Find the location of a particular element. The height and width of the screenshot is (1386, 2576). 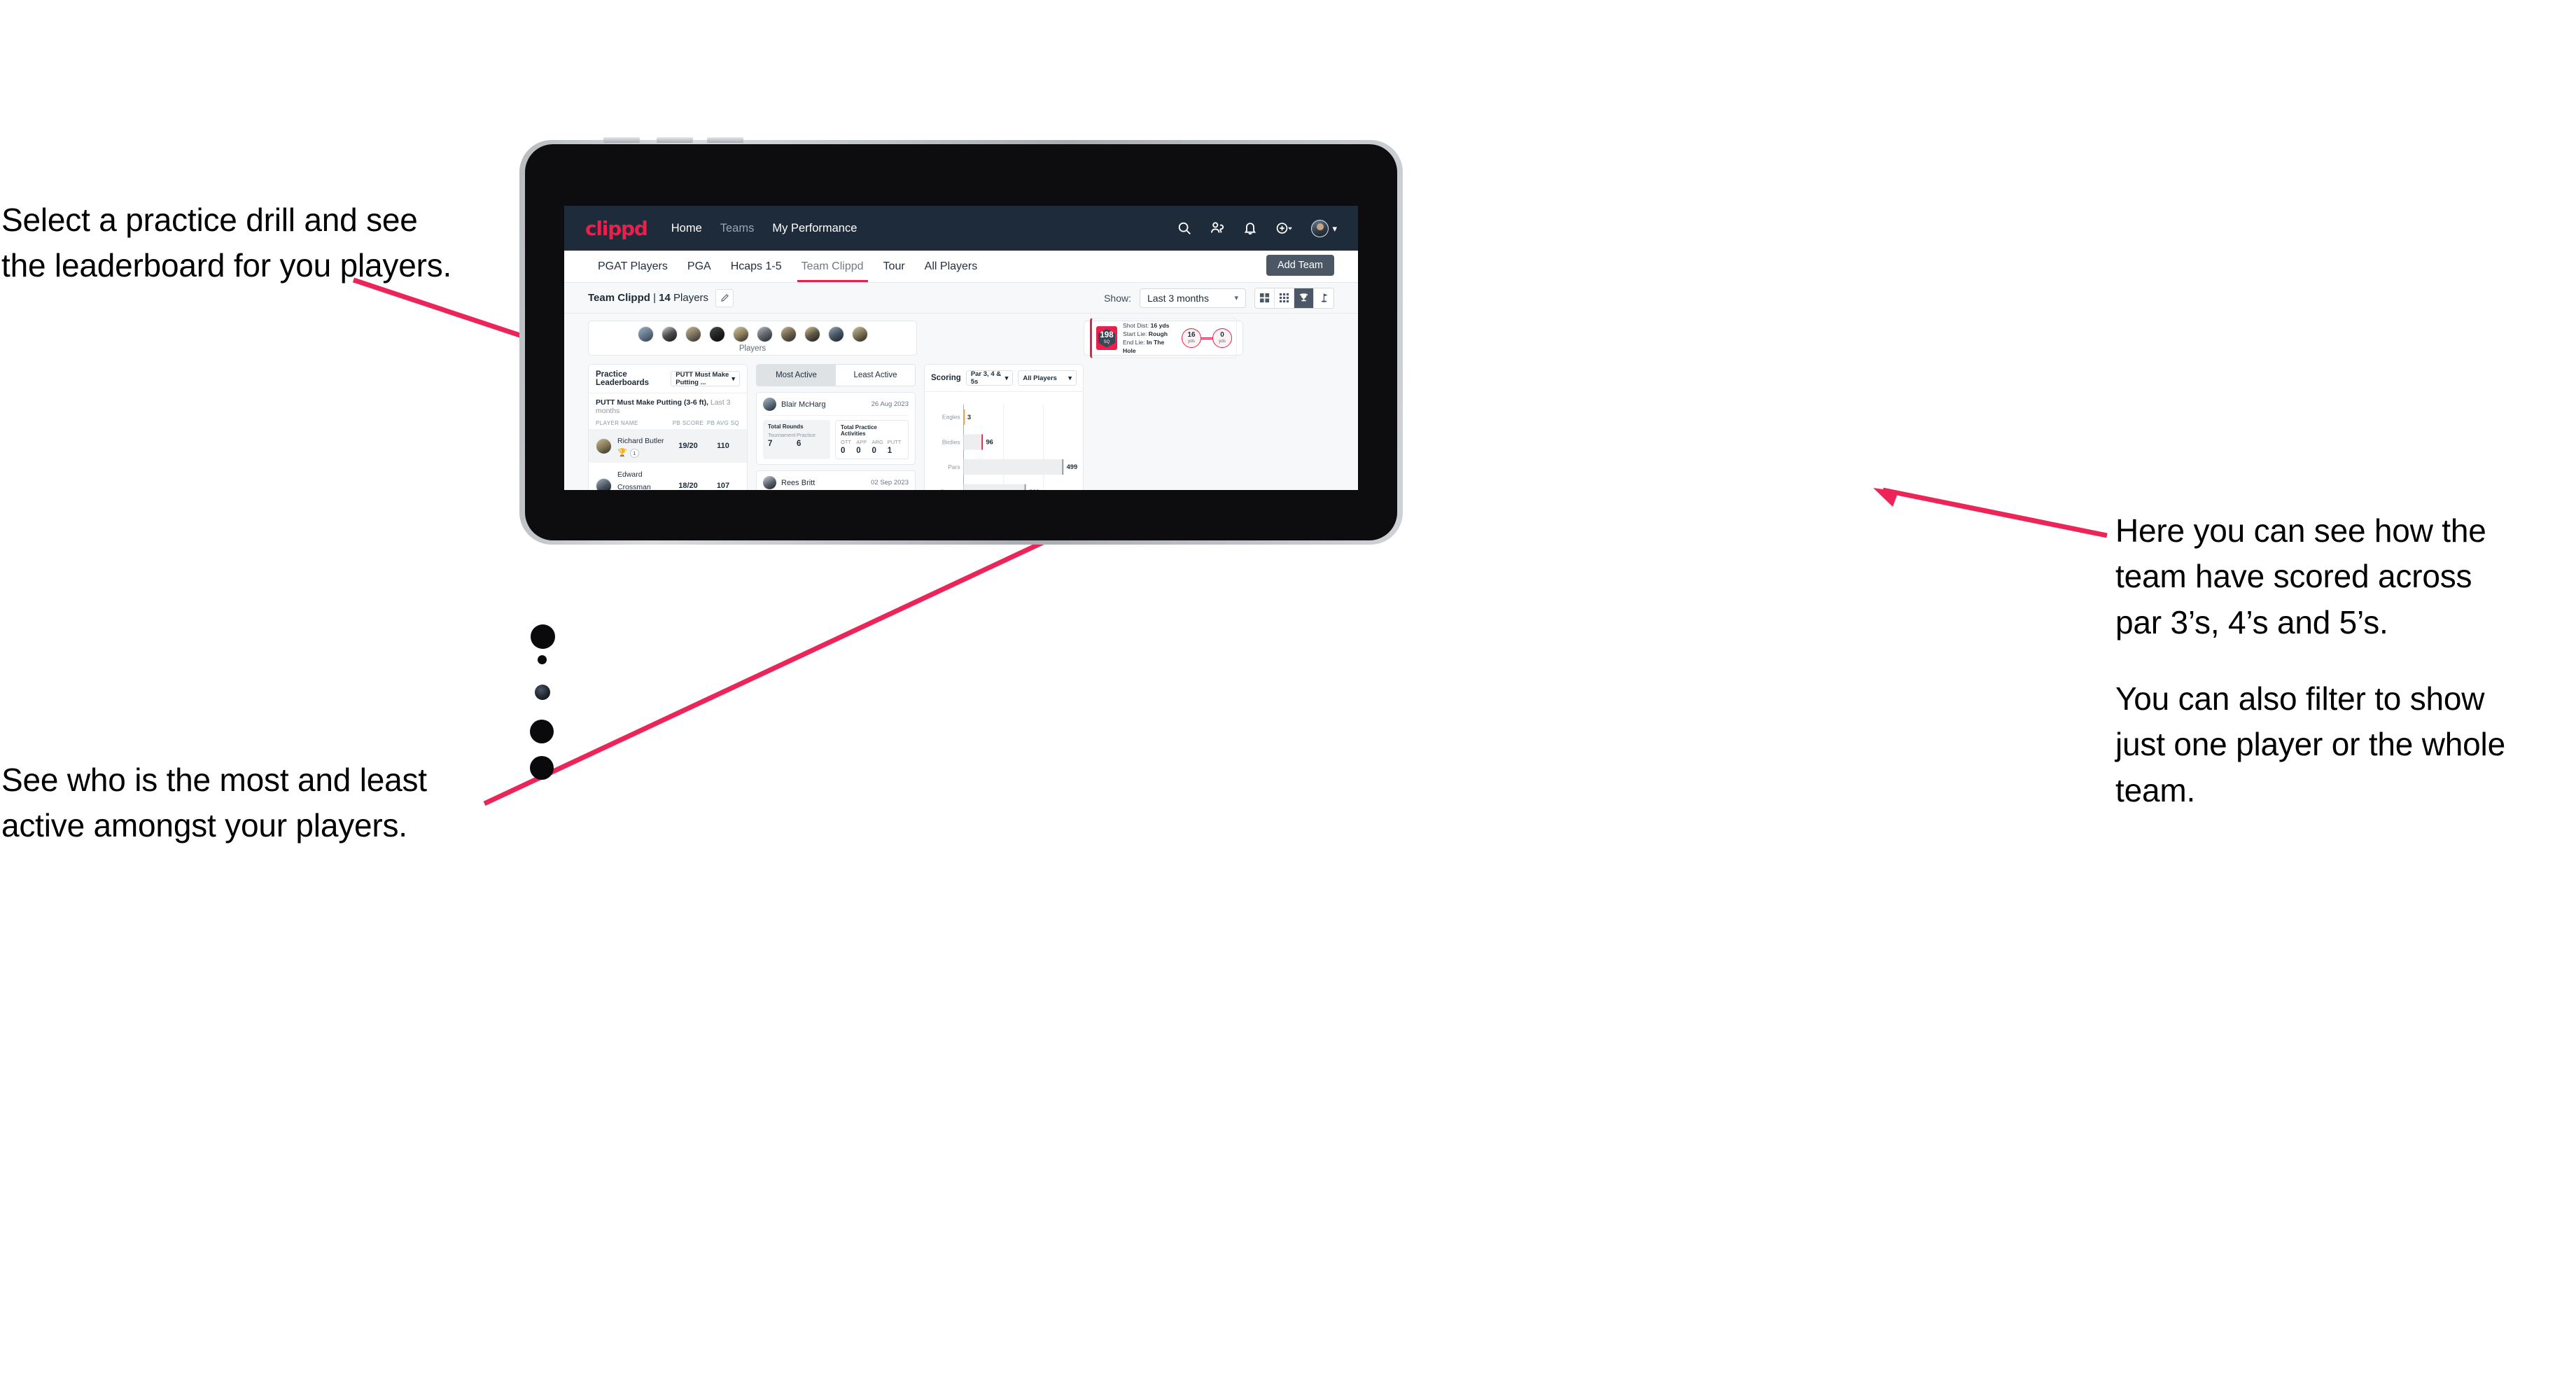

player-name: Blair McHarg is located at coordinates (803, 404).